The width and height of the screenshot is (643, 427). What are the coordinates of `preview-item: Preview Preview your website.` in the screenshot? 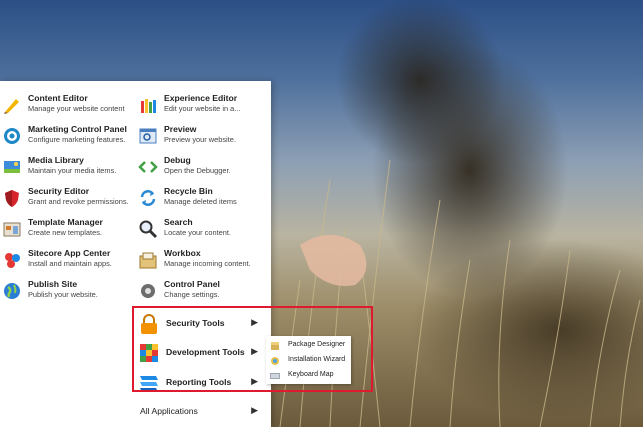 It's located at (201, 136).